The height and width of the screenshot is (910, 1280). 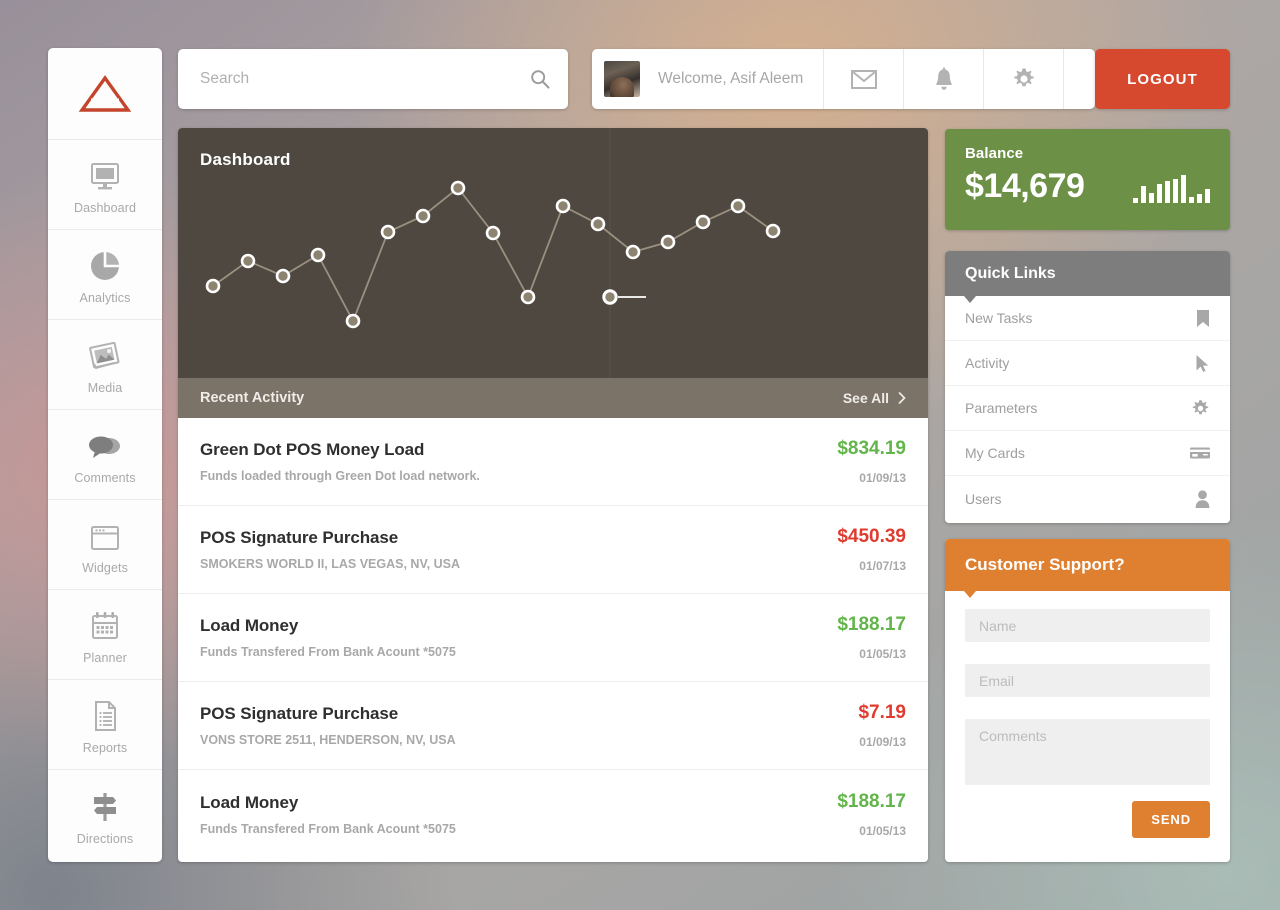 What do you see at coordinates (105, 388) in the screenshot?
I see `sidebar-item-label: Media` at bounding box center [105, 388].